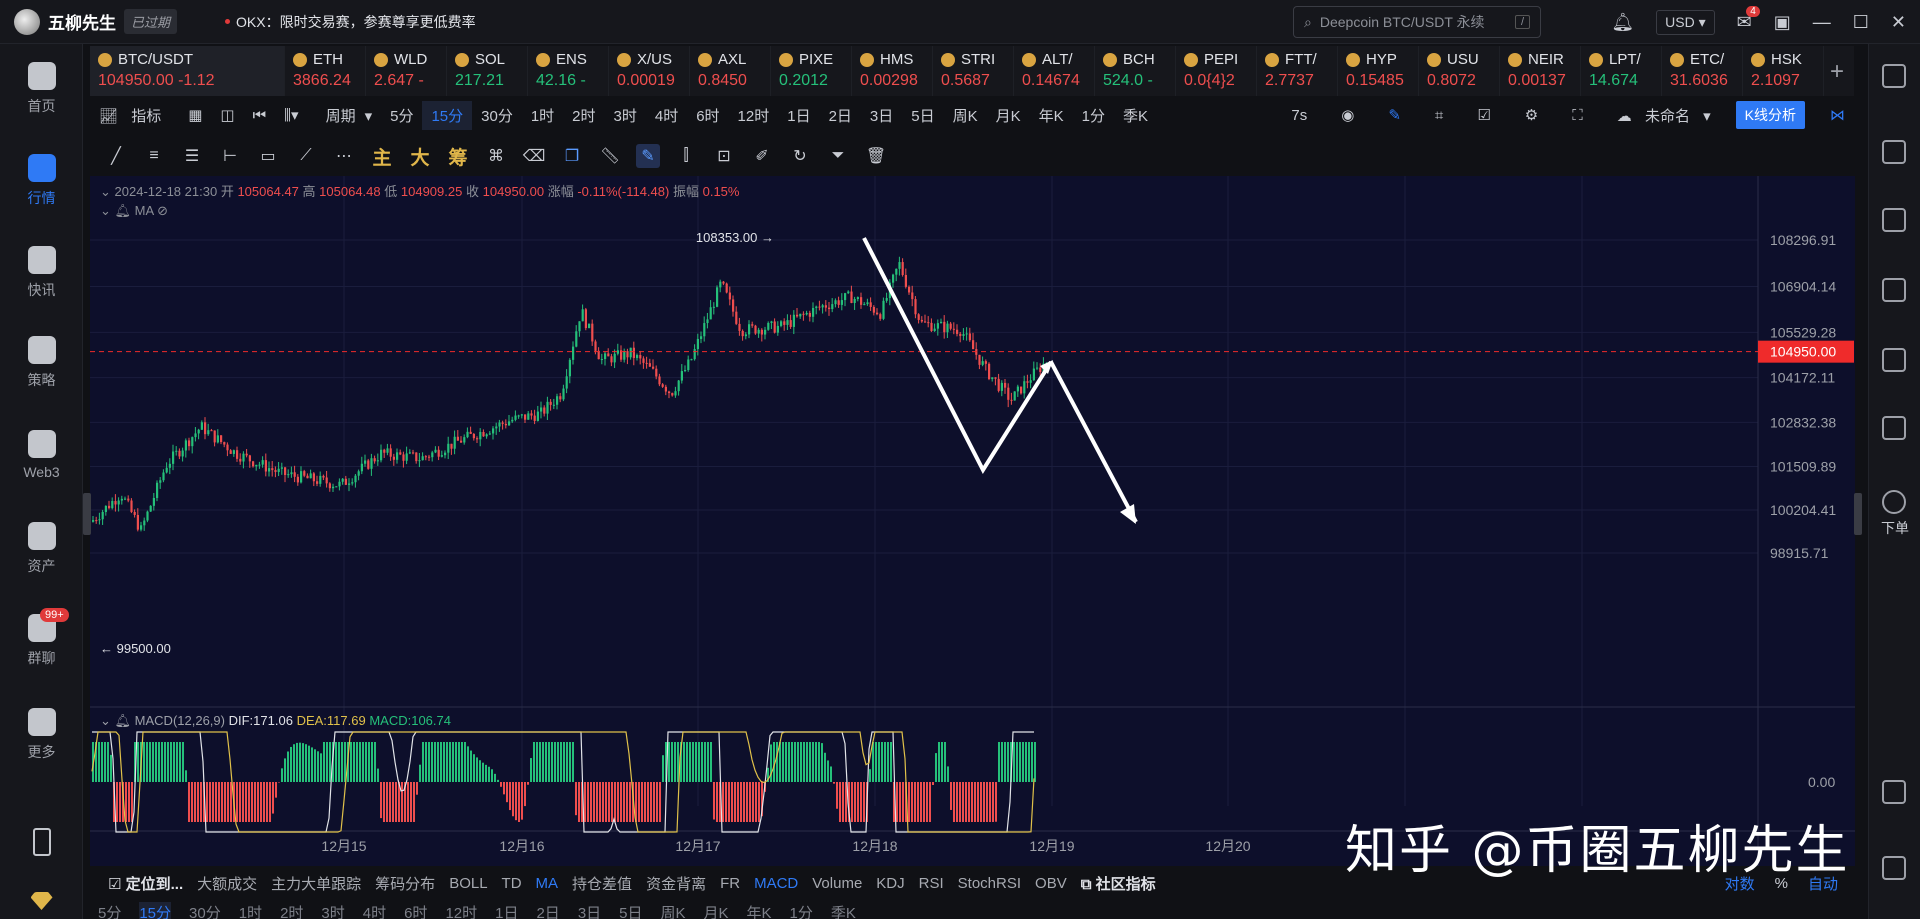 The image size is (1920, 919). What do you see at coordinates (1770, 115) in the screenshot?
I see `kline-analysis-button: K线分析` at bounding box center [1770, 115].